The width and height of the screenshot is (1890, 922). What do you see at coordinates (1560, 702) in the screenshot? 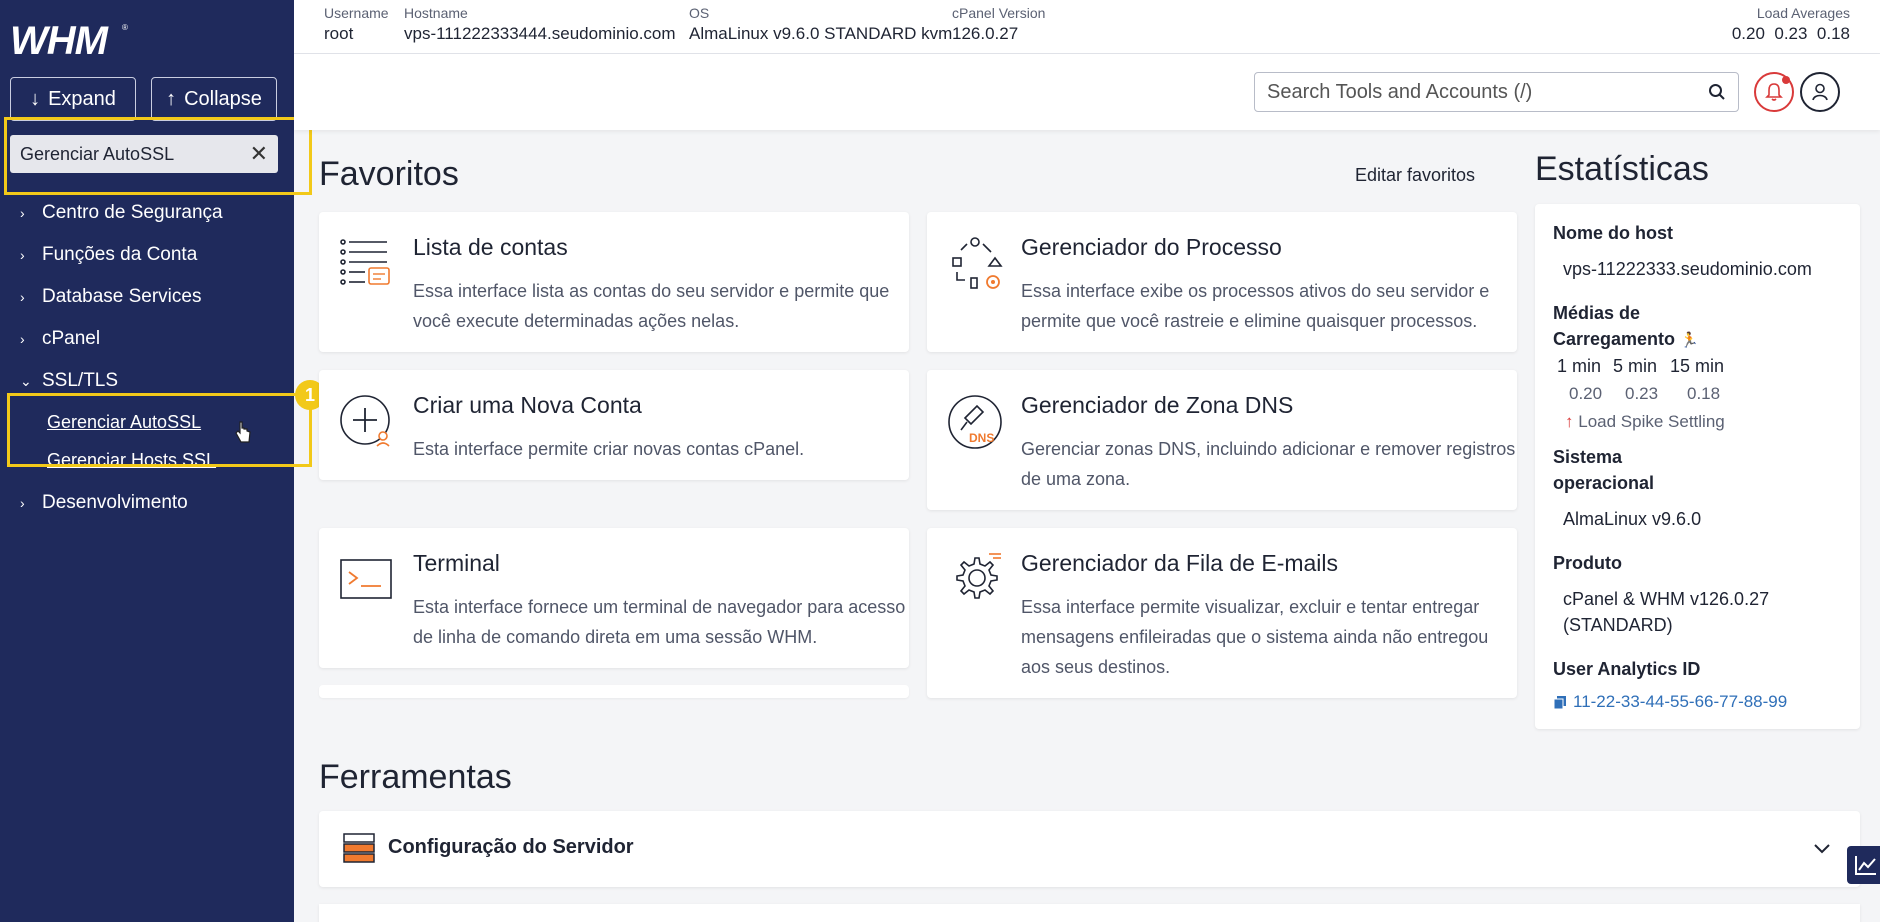
I see `copy-icon` at bounding box center [1560, 702].